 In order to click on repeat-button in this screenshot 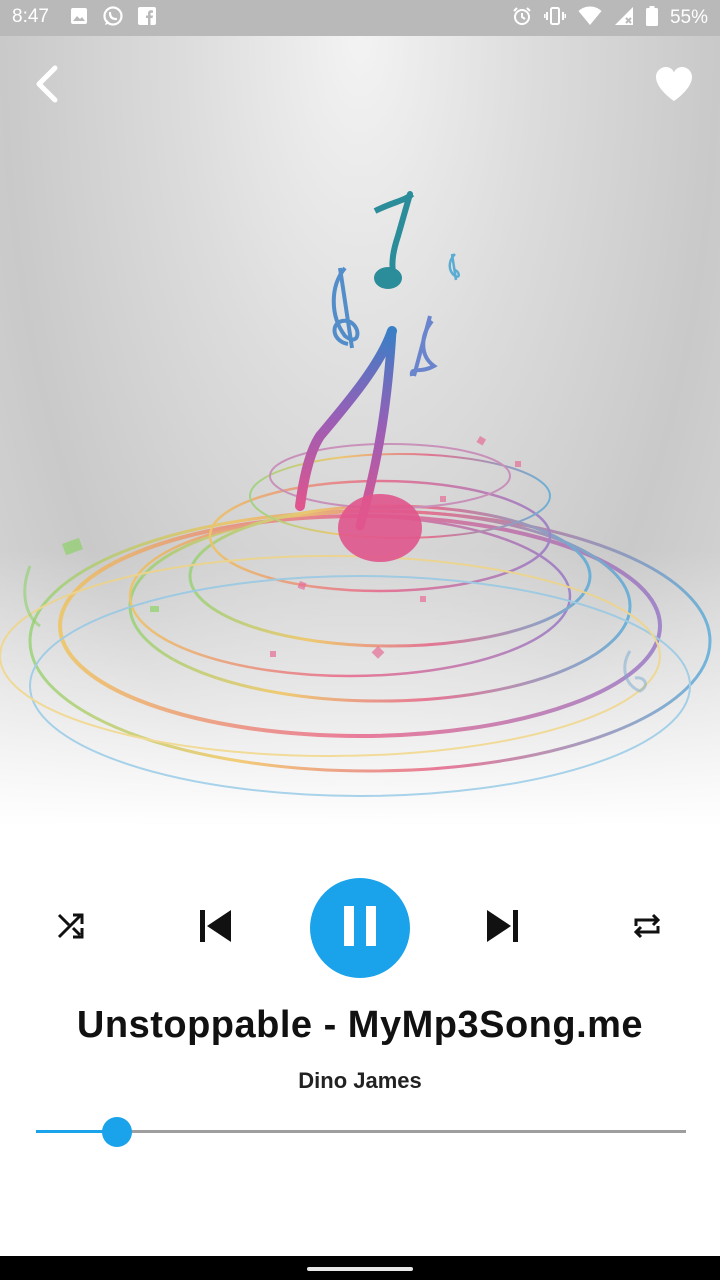, I will do `click(647, 928)`.